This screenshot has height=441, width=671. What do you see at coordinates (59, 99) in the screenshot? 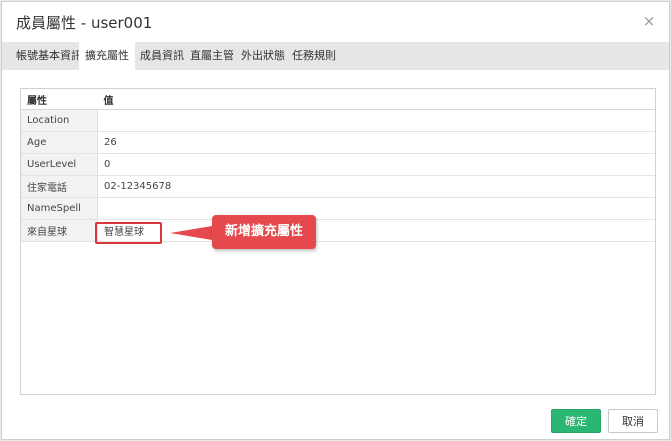
I see `column-header-attribute: 屬性` at bounding box center [59, 99].